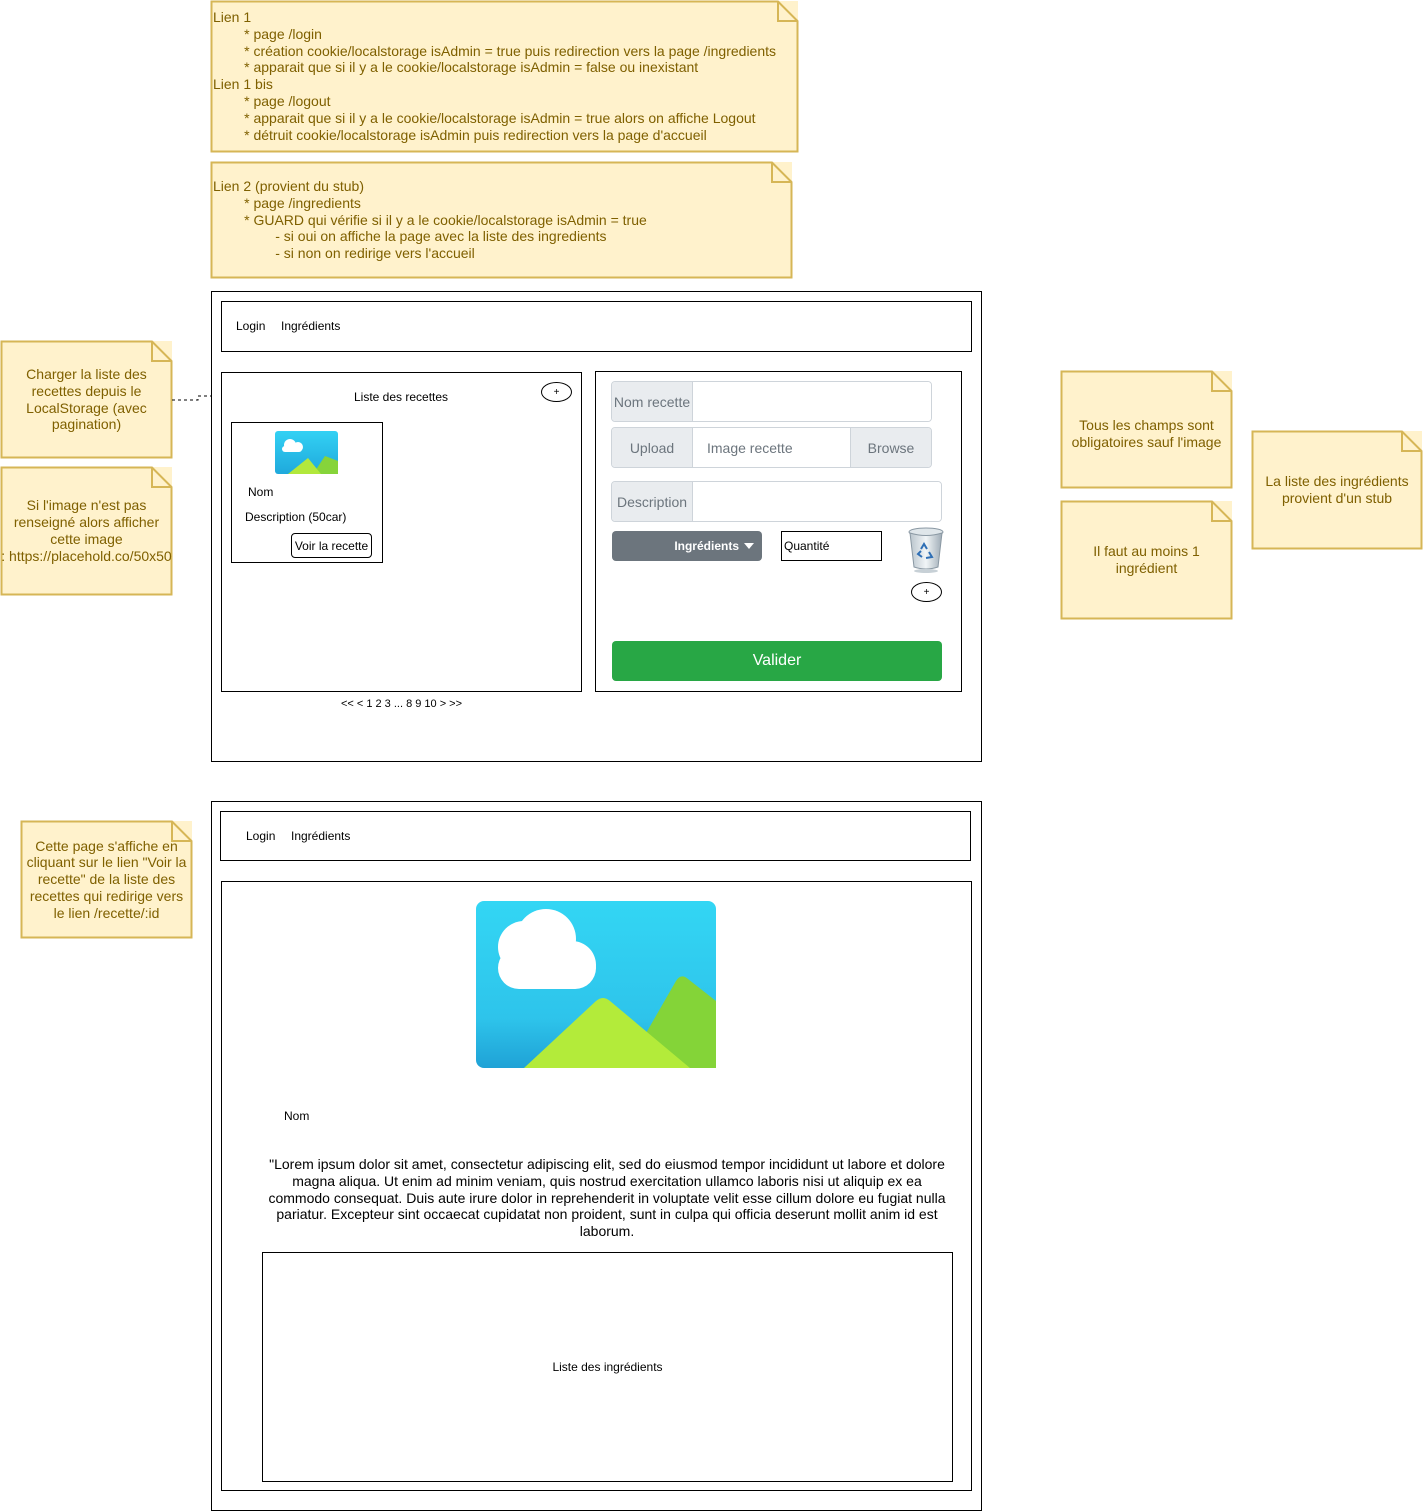 The height and width of the screenshot is (1512, 1423). I want to click on ingredients-dropdown-label: Ingrédients, so click(706, 546).